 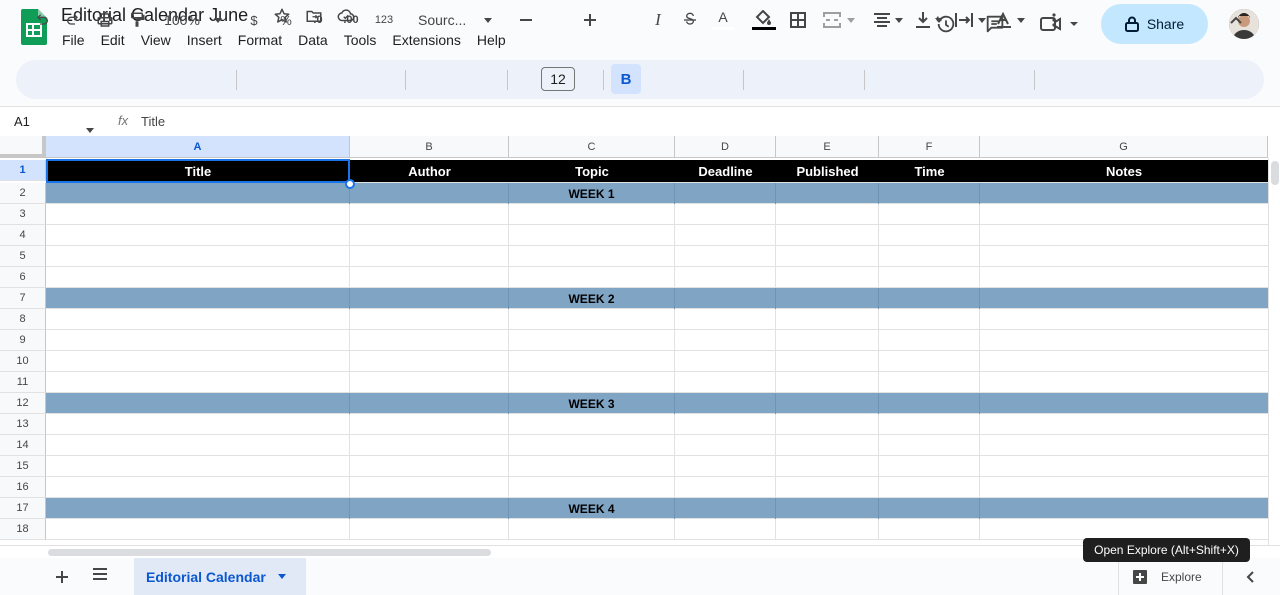 I want to click on formula-input: Title, so click(x=153, y=121).